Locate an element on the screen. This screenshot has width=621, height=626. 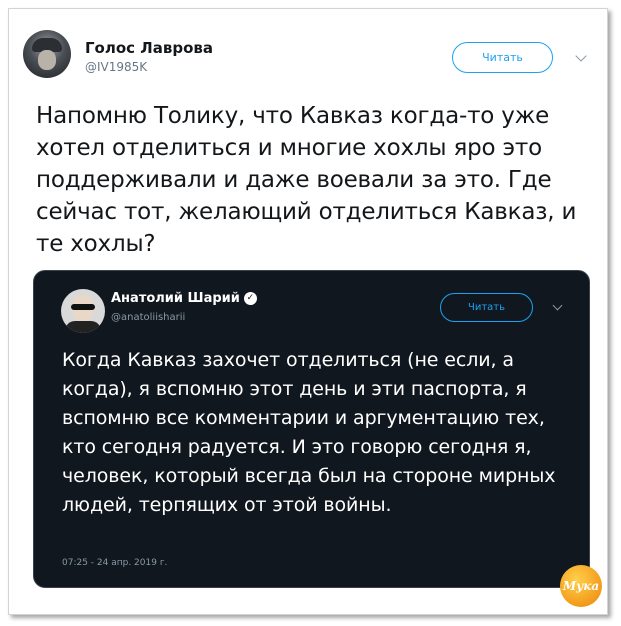
avatar-shirt is located at coordinates (83, 327).